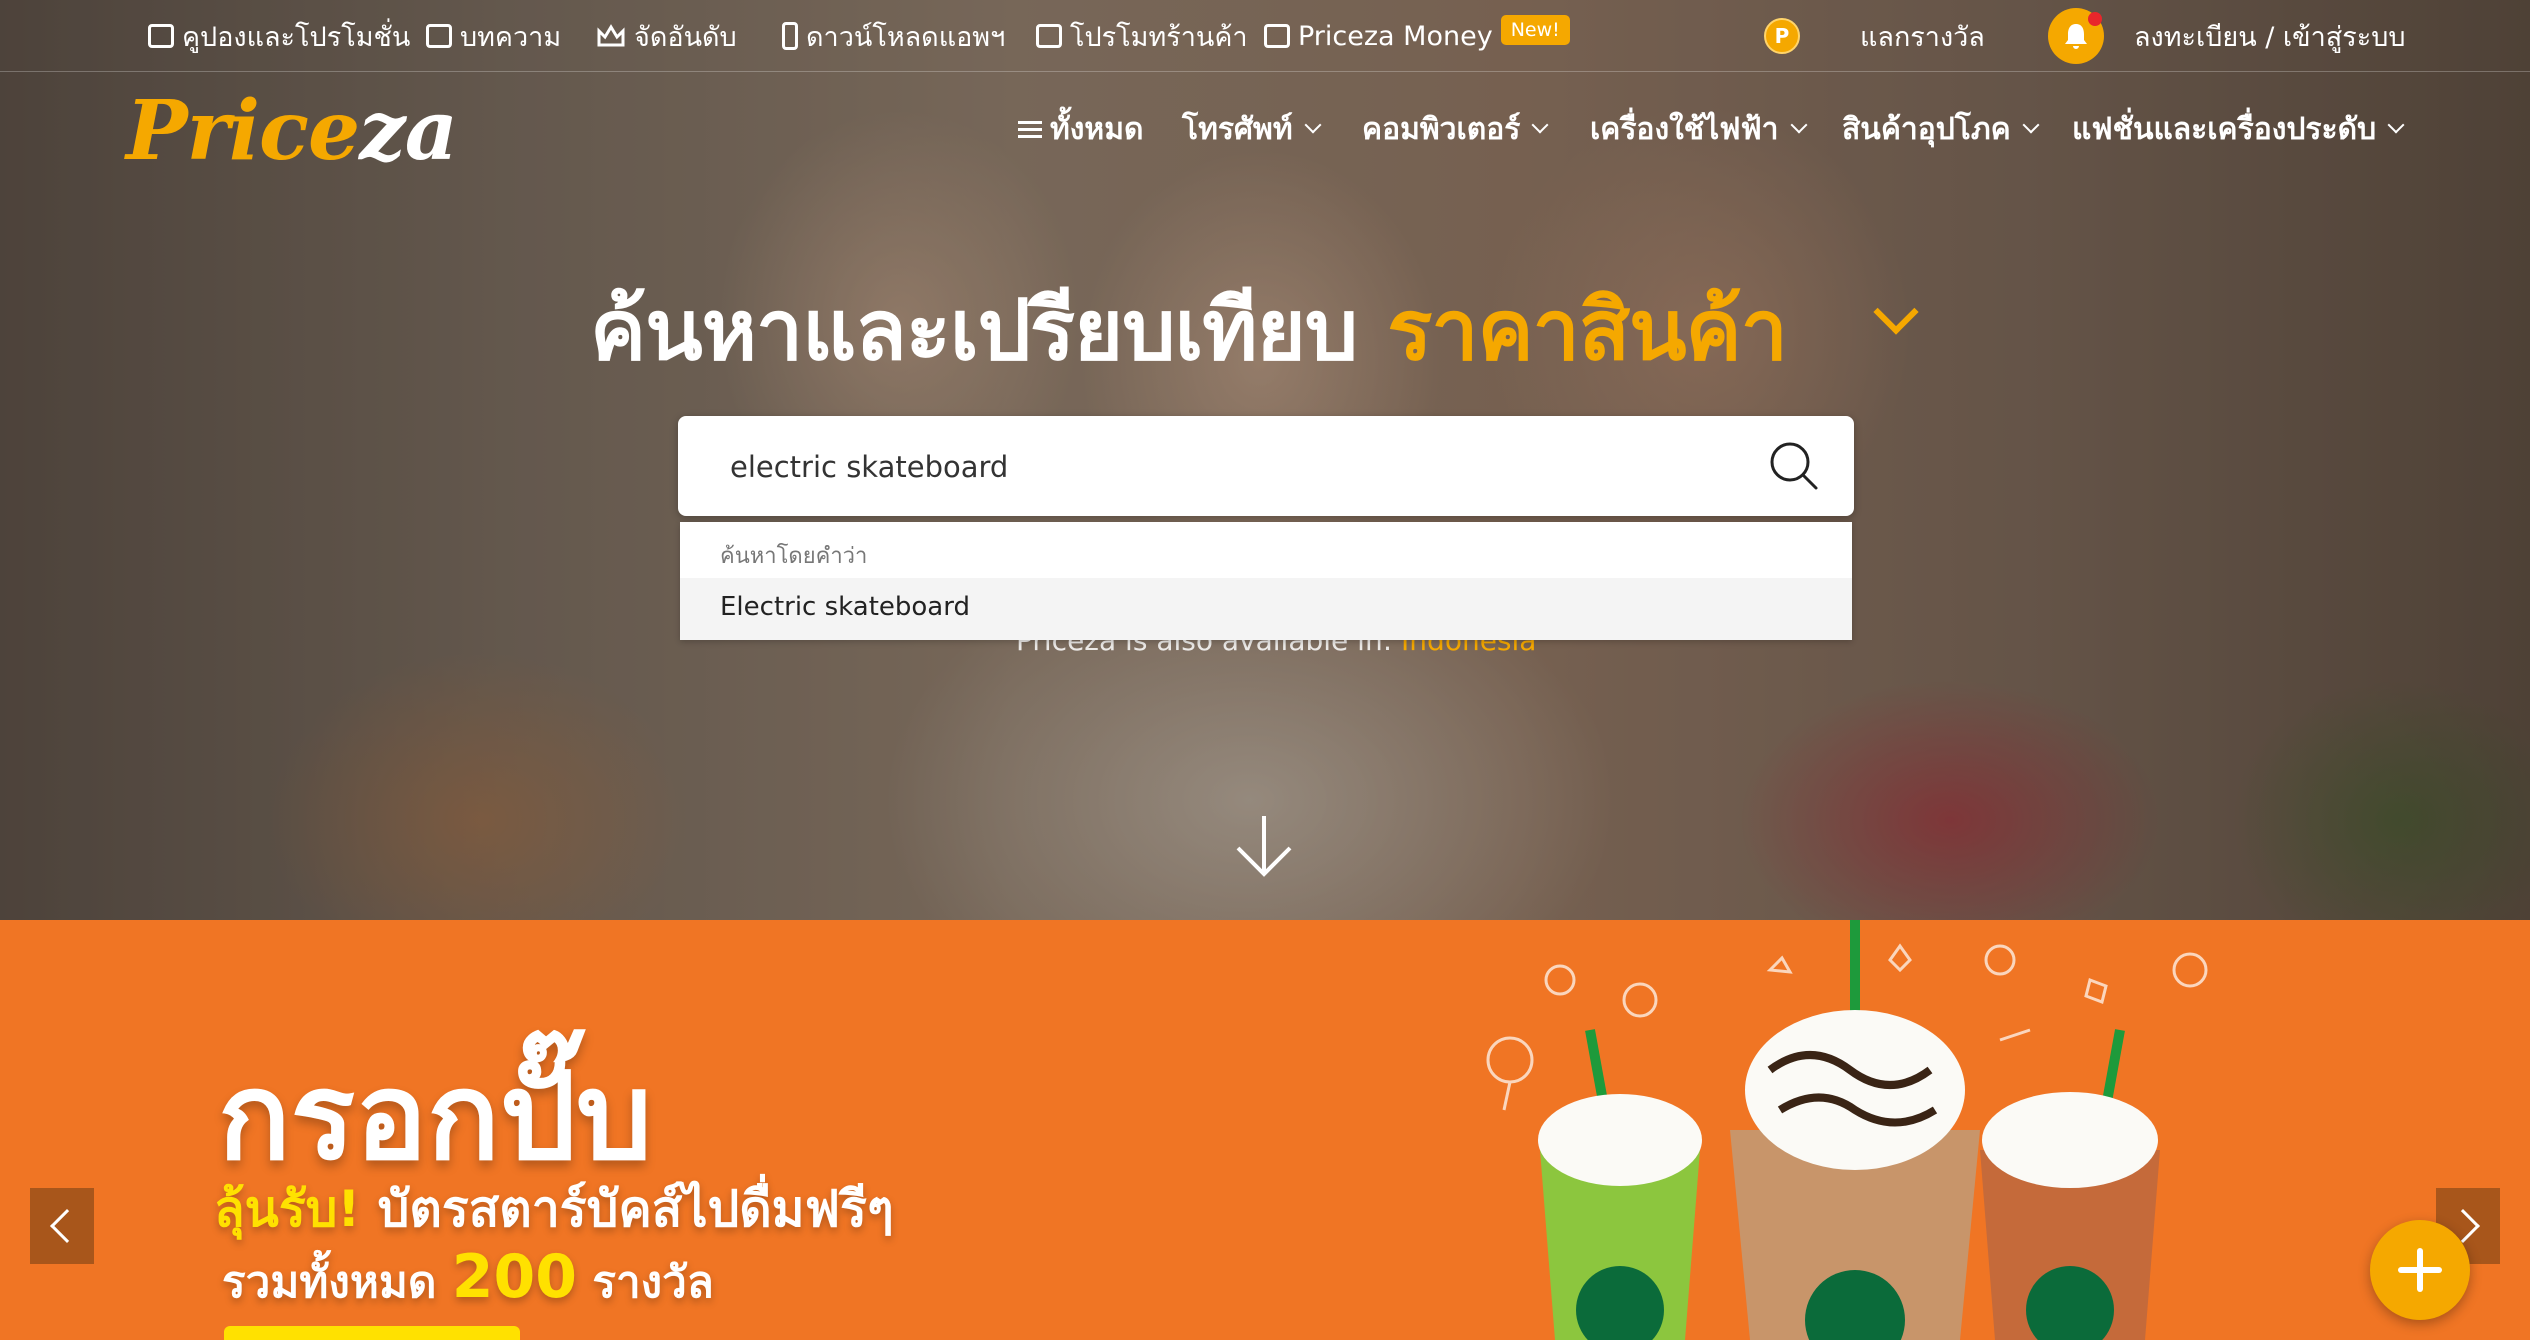 This screenshot has width=2530, height=1340. Describe the element at coordinates (1441, 129) in the screenshot. I see `nav-computer-label: คอมพิวเตอร์` at that location.